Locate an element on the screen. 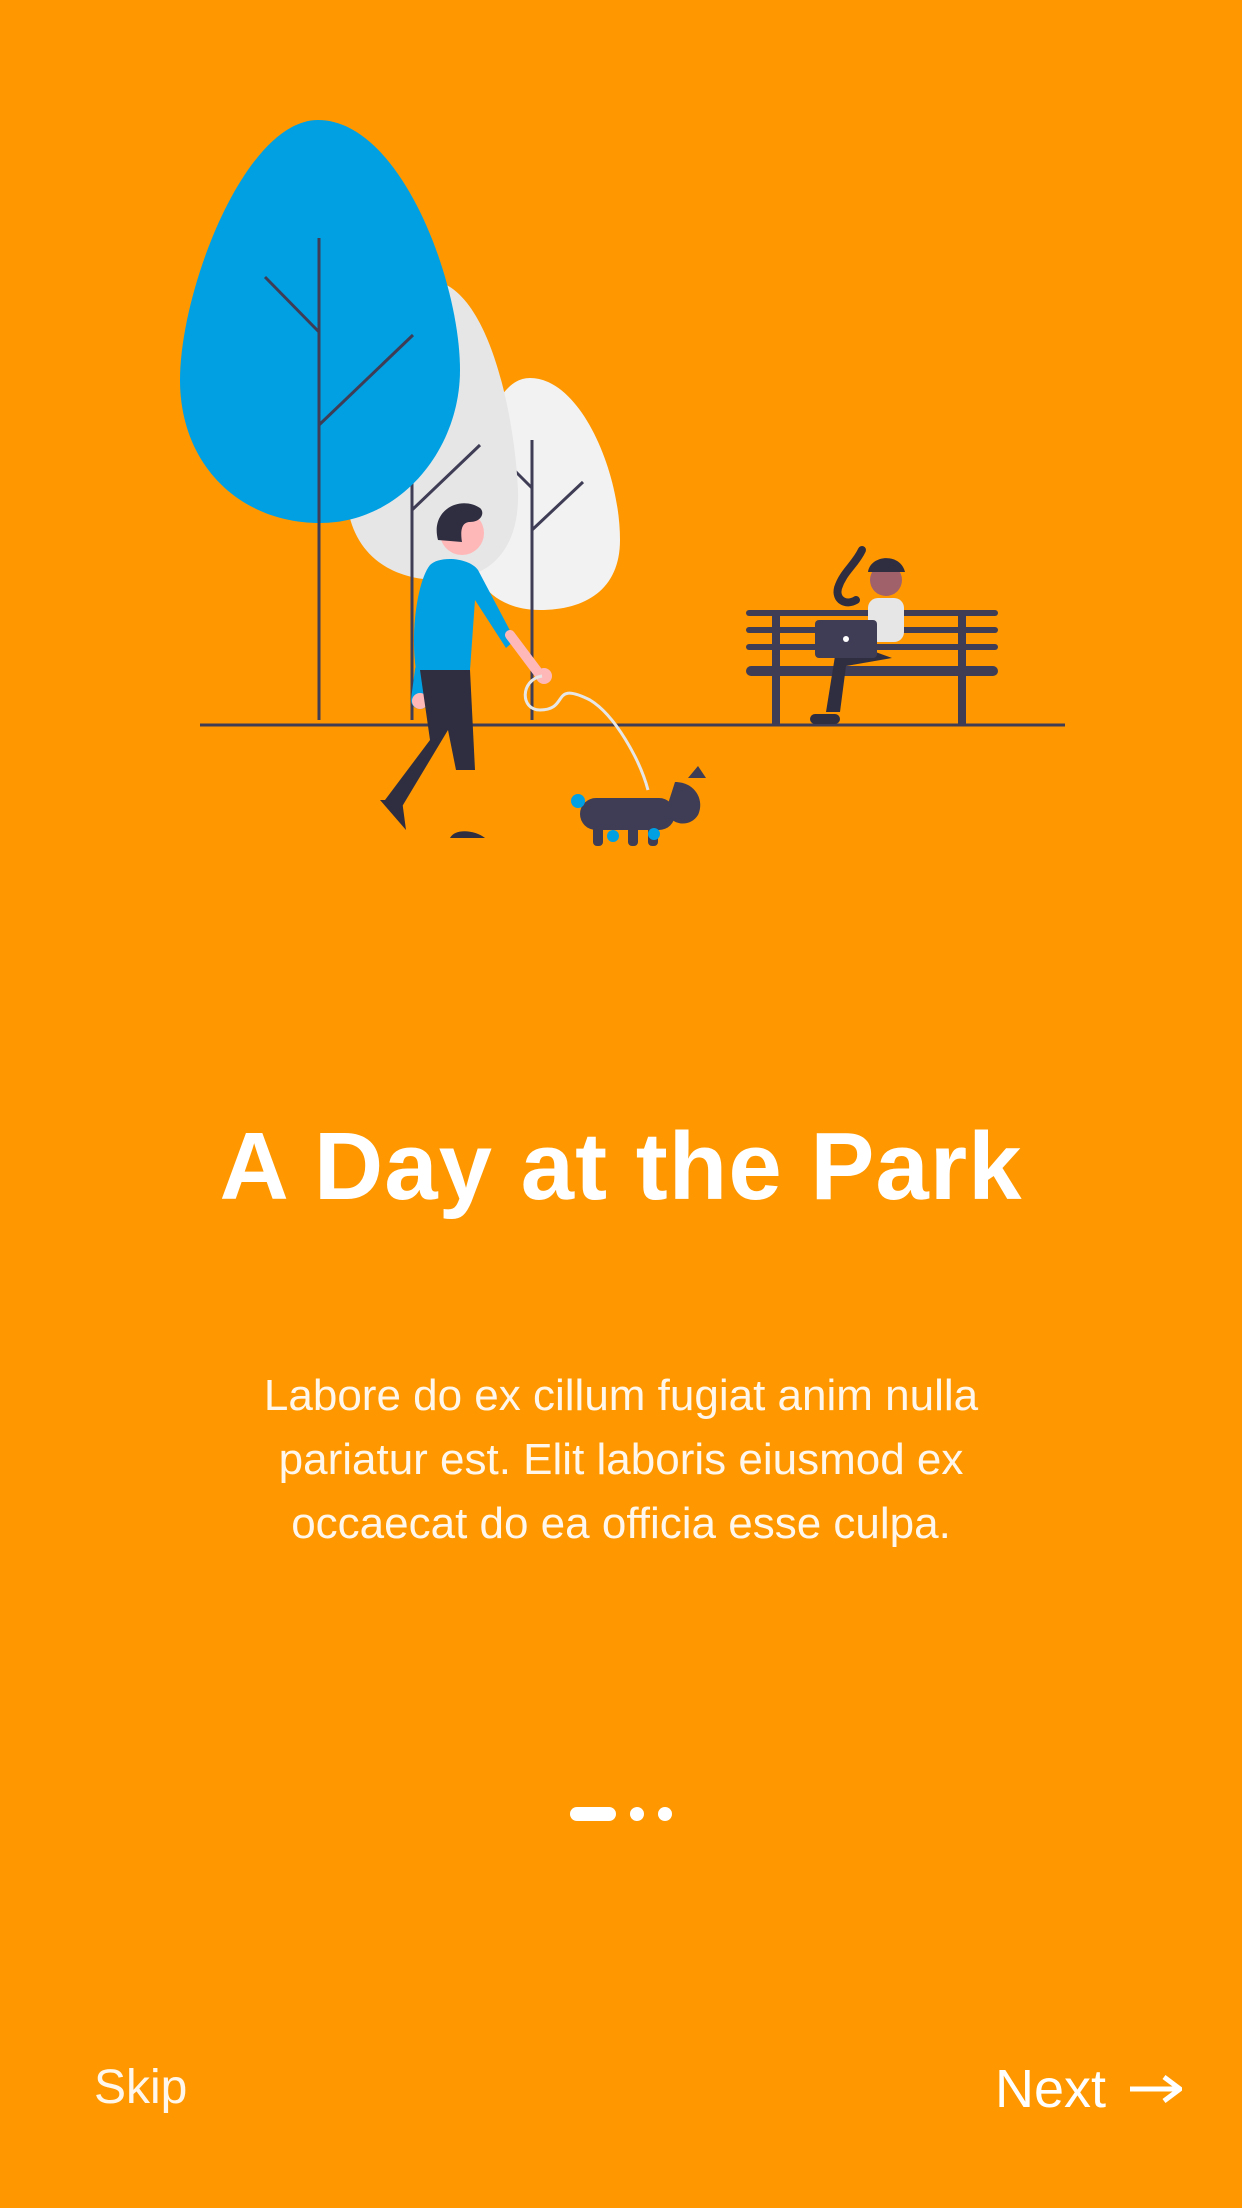 The width and height of the screenshot is (1242, 2208). next-label: Next is located at coordinates (1050, 2089).